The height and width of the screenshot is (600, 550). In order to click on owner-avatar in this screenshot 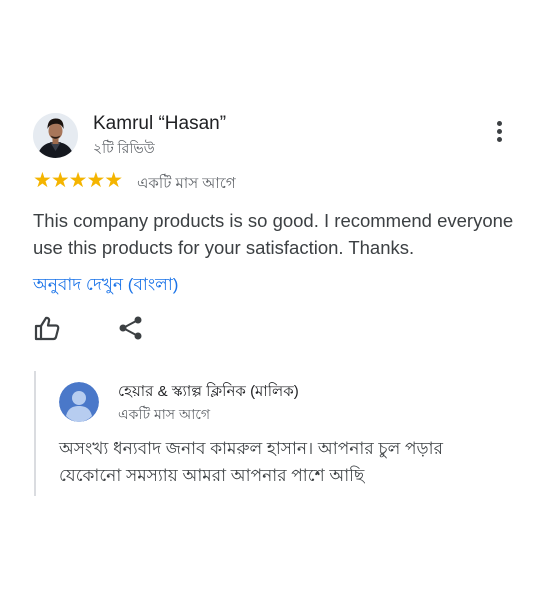, I will do `click(79, 402)`.